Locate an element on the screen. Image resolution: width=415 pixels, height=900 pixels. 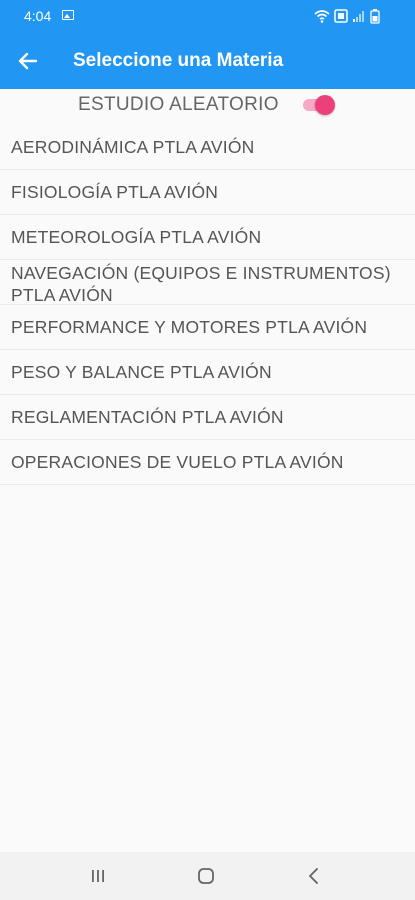
data-saver-icon is located at coordinates (341, 16).